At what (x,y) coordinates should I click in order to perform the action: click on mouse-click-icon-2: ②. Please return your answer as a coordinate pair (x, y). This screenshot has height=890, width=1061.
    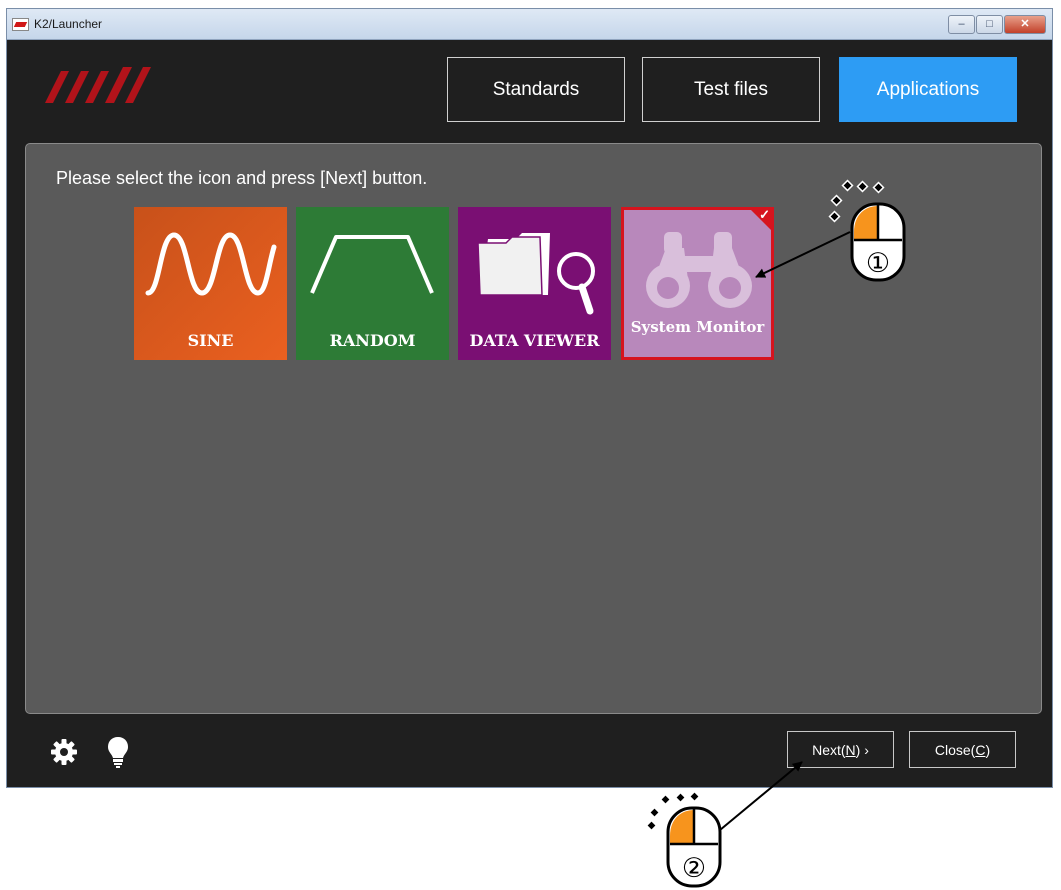
    Looking at the image, I should click on (683, 839).